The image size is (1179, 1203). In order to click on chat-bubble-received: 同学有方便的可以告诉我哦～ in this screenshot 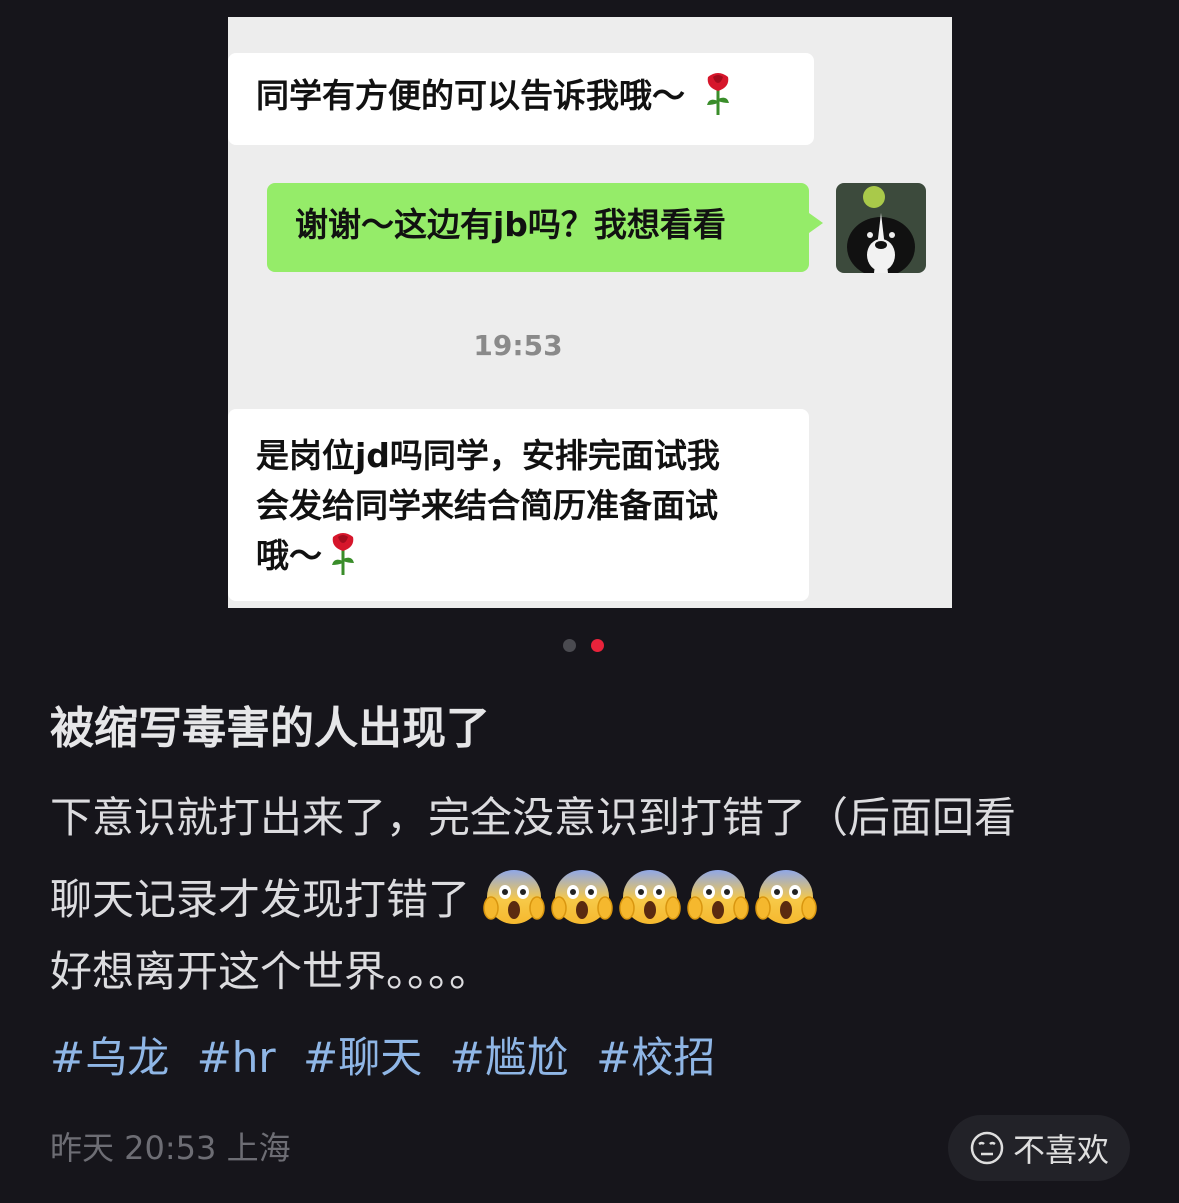, I will do `click(521, 99)`.